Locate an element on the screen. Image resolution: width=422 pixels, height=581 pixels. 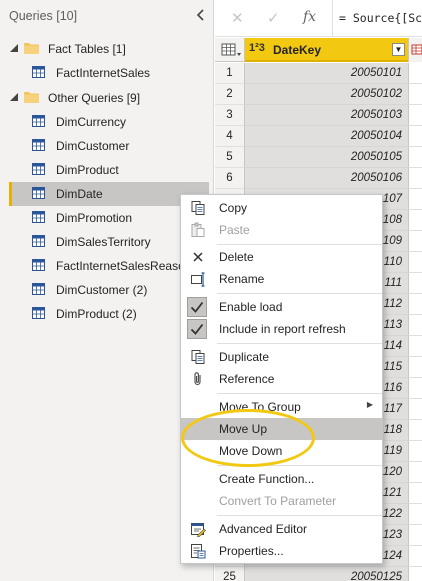
query-item-dimproduct: DimProduct is located at coordinates (109, 170).